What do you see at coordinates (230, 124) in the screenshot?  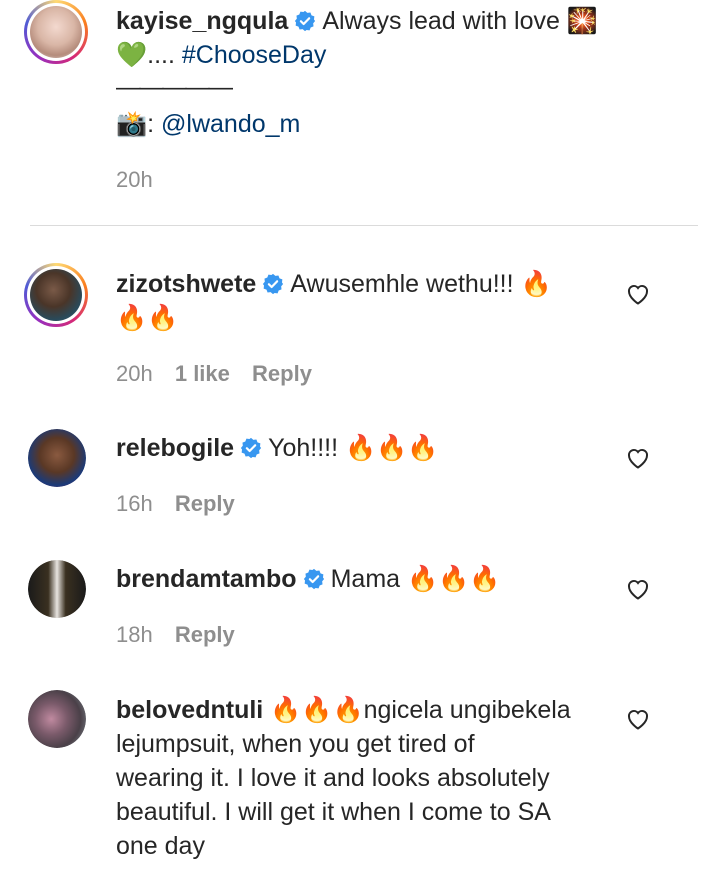 I see `caption-credit-mention: @lwando_m` at bounding box center [230, 124].